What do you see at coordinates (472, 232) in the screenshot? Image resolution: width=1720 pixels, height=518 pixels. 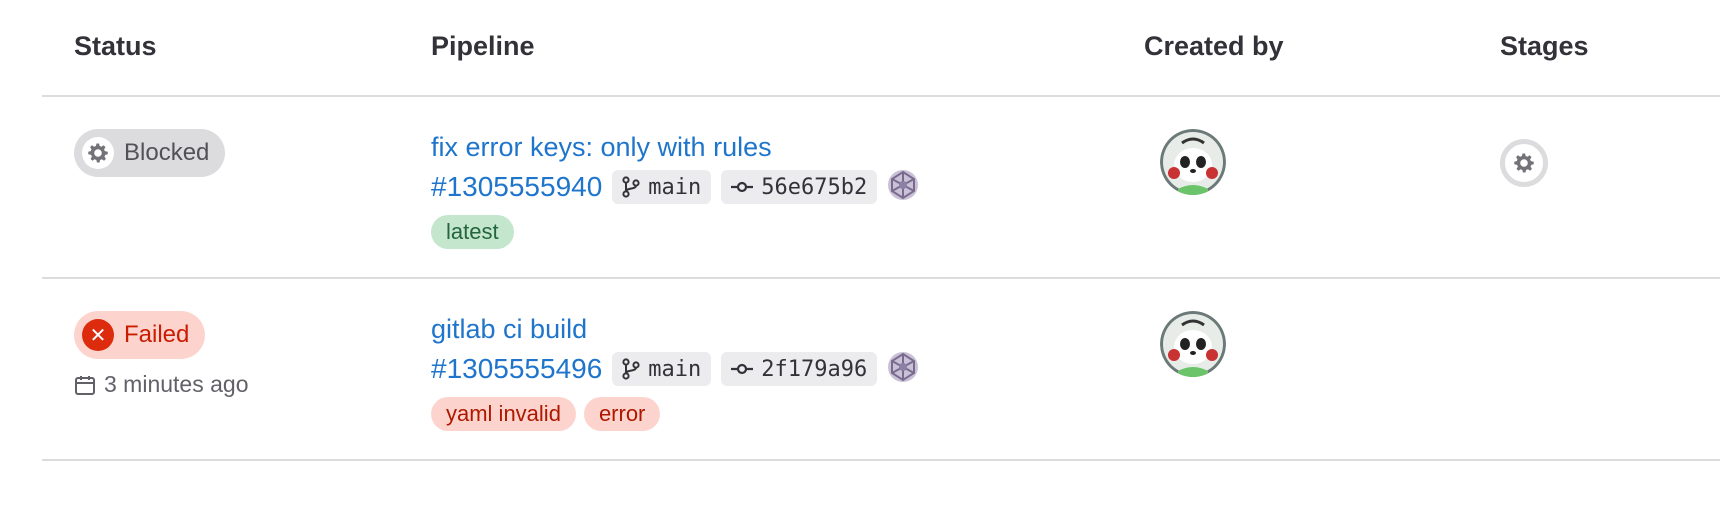 I see `label-latest: latest` at bounding box center [472, 232].